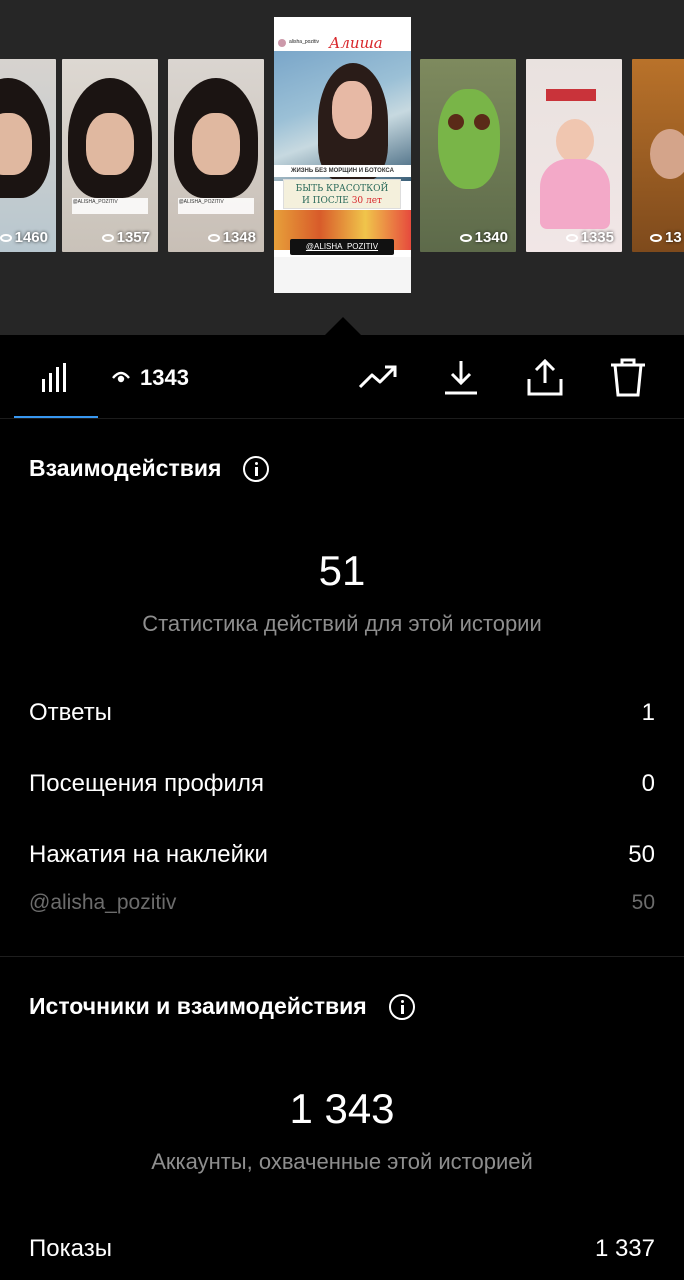 This screenshot has height=1280, width=684. I want to click on stat-row-replies: Ответы 1, so click(342, 713).